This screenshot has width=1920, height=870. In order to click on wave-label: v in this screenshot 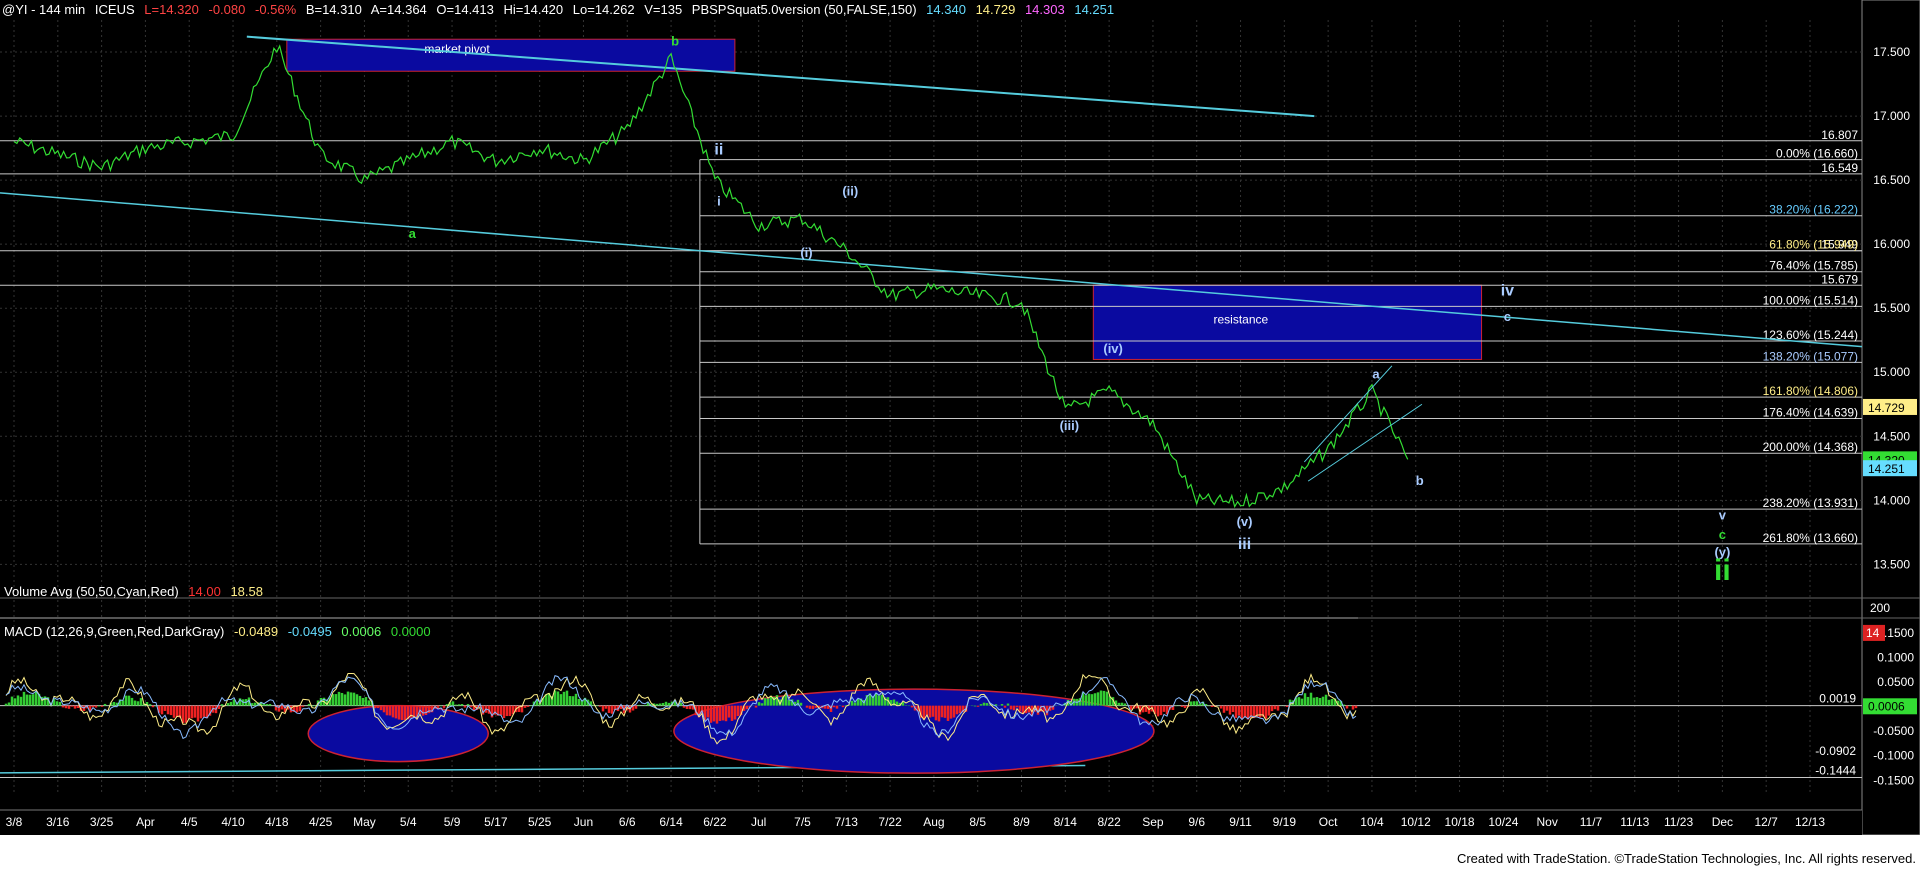, I will do `click(1723, 515)`.